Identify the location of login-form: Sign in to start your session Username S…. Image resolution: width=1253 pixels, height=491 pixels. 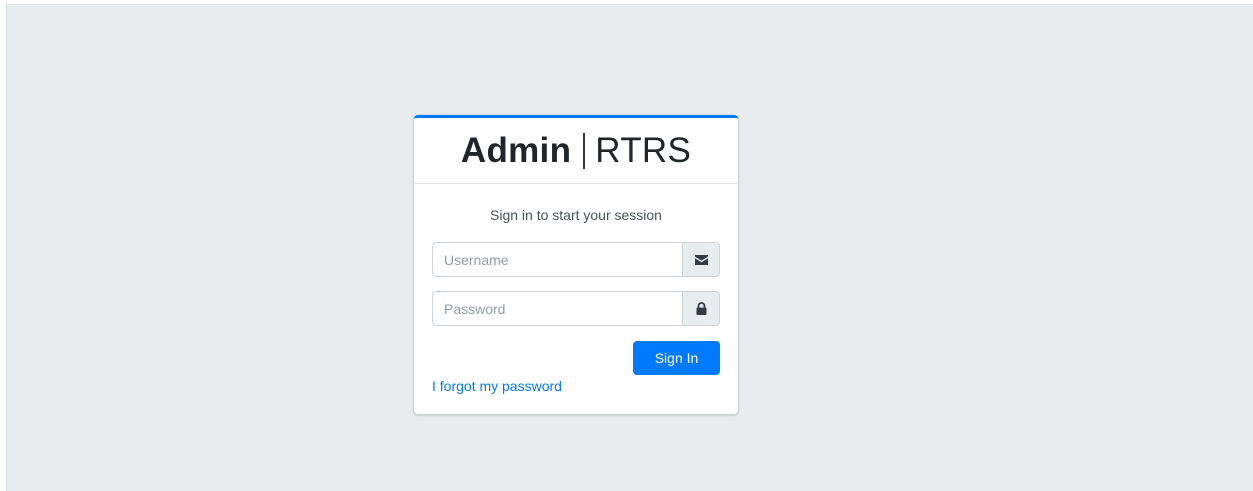
(576, 301).